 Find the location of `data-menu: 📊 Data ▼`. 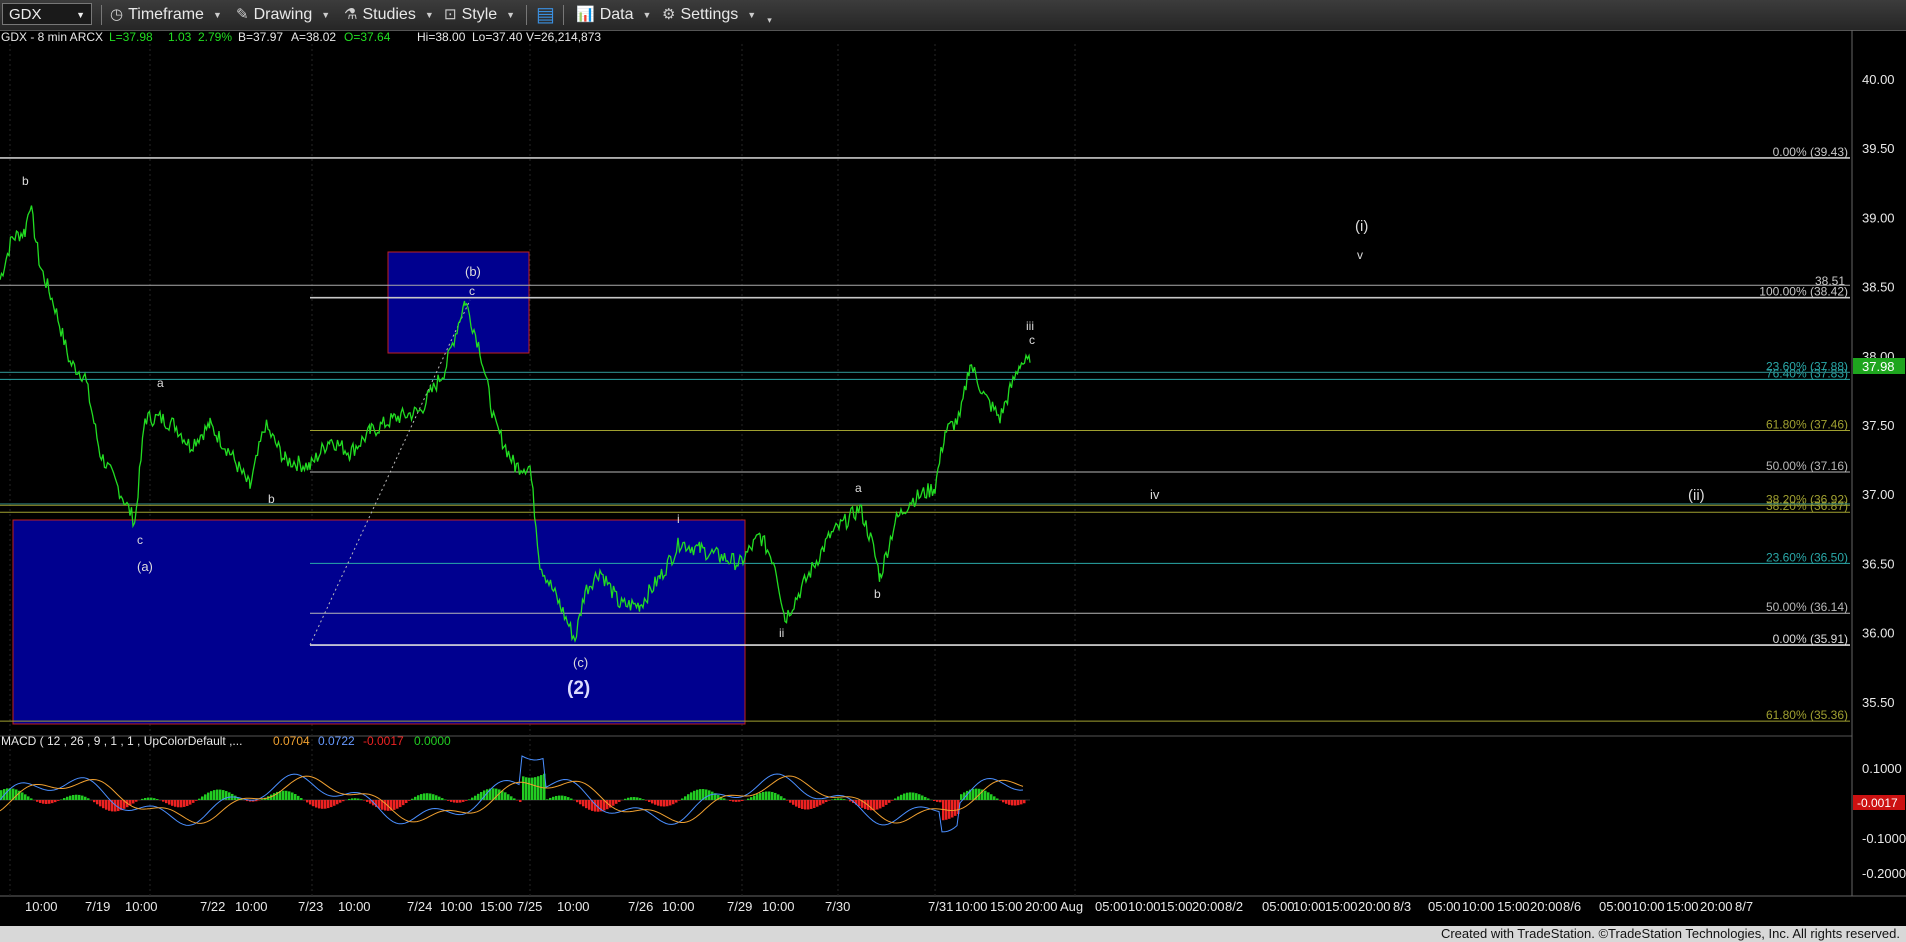

data-menu: 📊 Data ▼ is located at coordinates (613, 15).